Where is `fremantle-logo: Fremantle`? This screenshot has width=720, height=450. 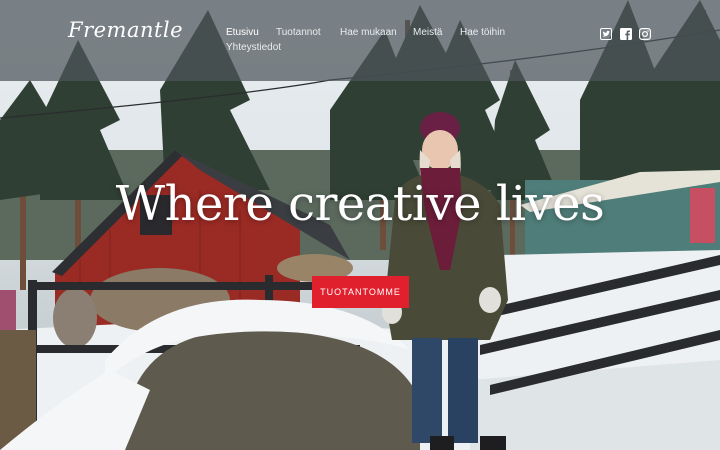
fremantle-logo: Fremantle is located at coordinates (125, 30).